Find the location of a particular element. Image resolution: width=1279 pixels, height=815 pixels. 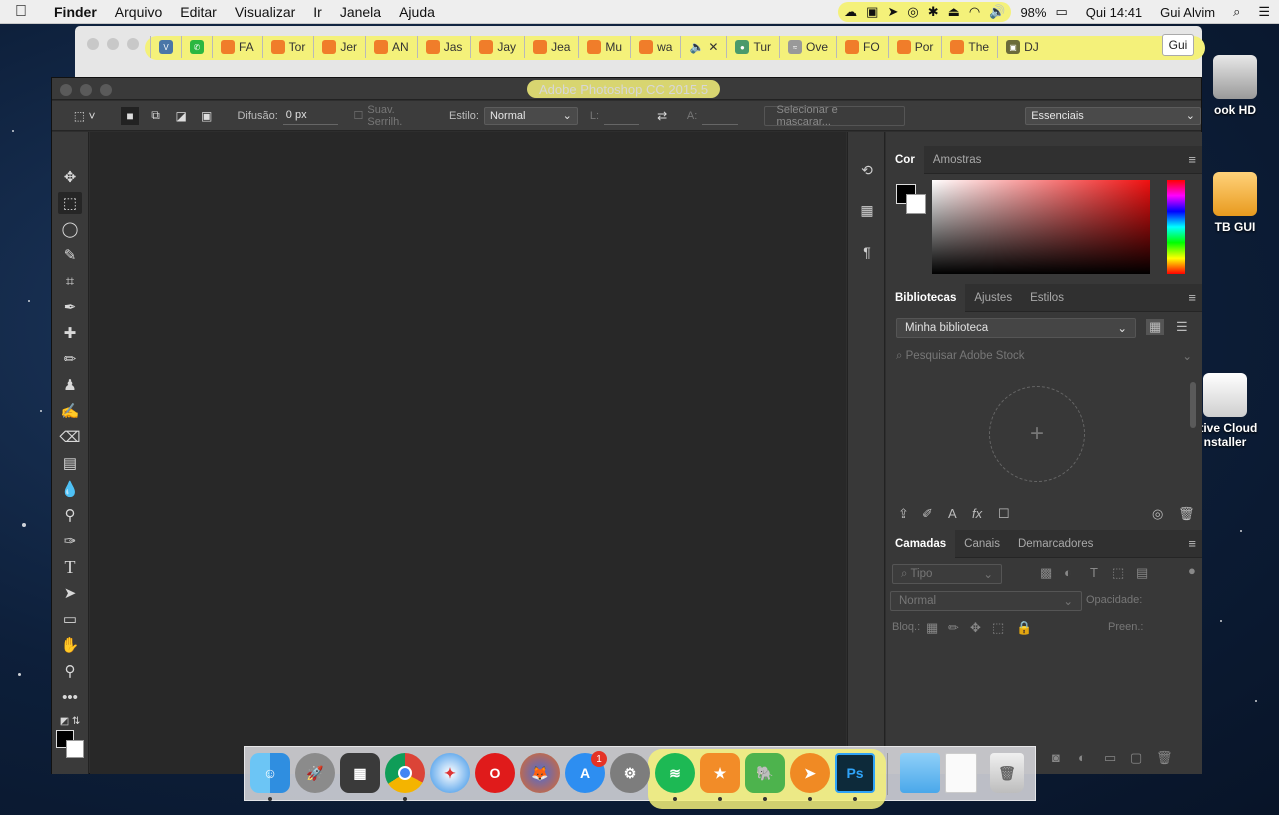

layer-kind-filter: ⌕ Tipo ⌄ is located at coordinates (947, 574).